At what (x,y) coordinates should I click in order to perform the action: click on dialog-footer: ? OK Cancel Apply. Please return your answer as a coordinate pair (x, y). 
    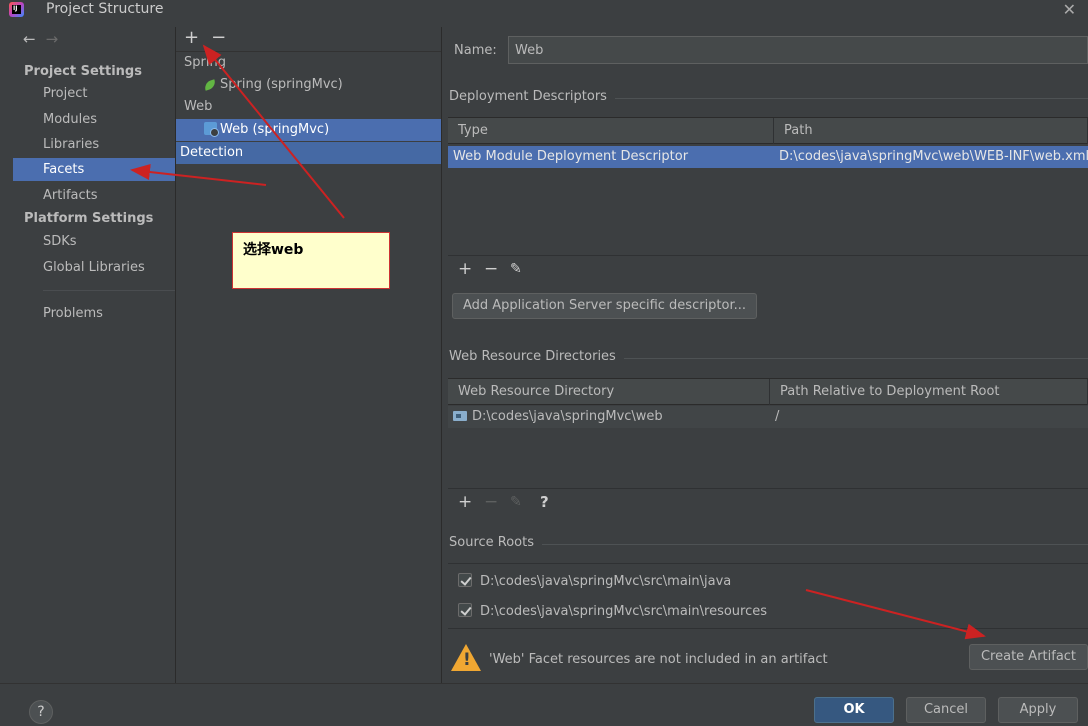
    Looking at the image, I should click on (544, 704).